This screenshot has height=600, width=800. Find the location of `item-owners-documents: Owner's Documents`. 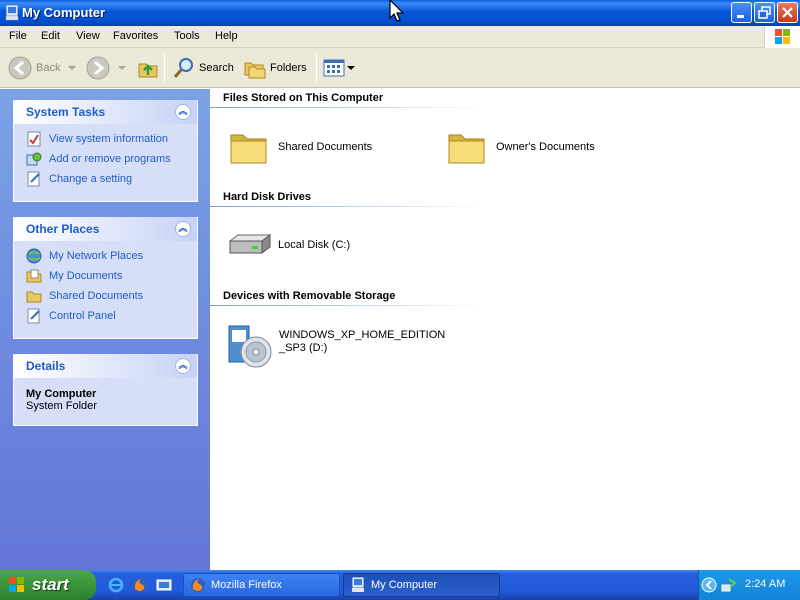

item-owners-documents: Owner's Documents is located at coordinates (520, 147).